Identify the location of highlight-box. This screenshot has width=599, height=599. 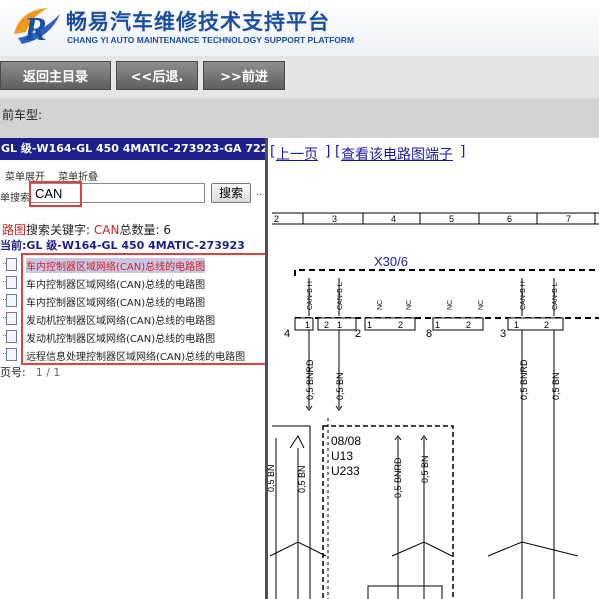
(55, 194).